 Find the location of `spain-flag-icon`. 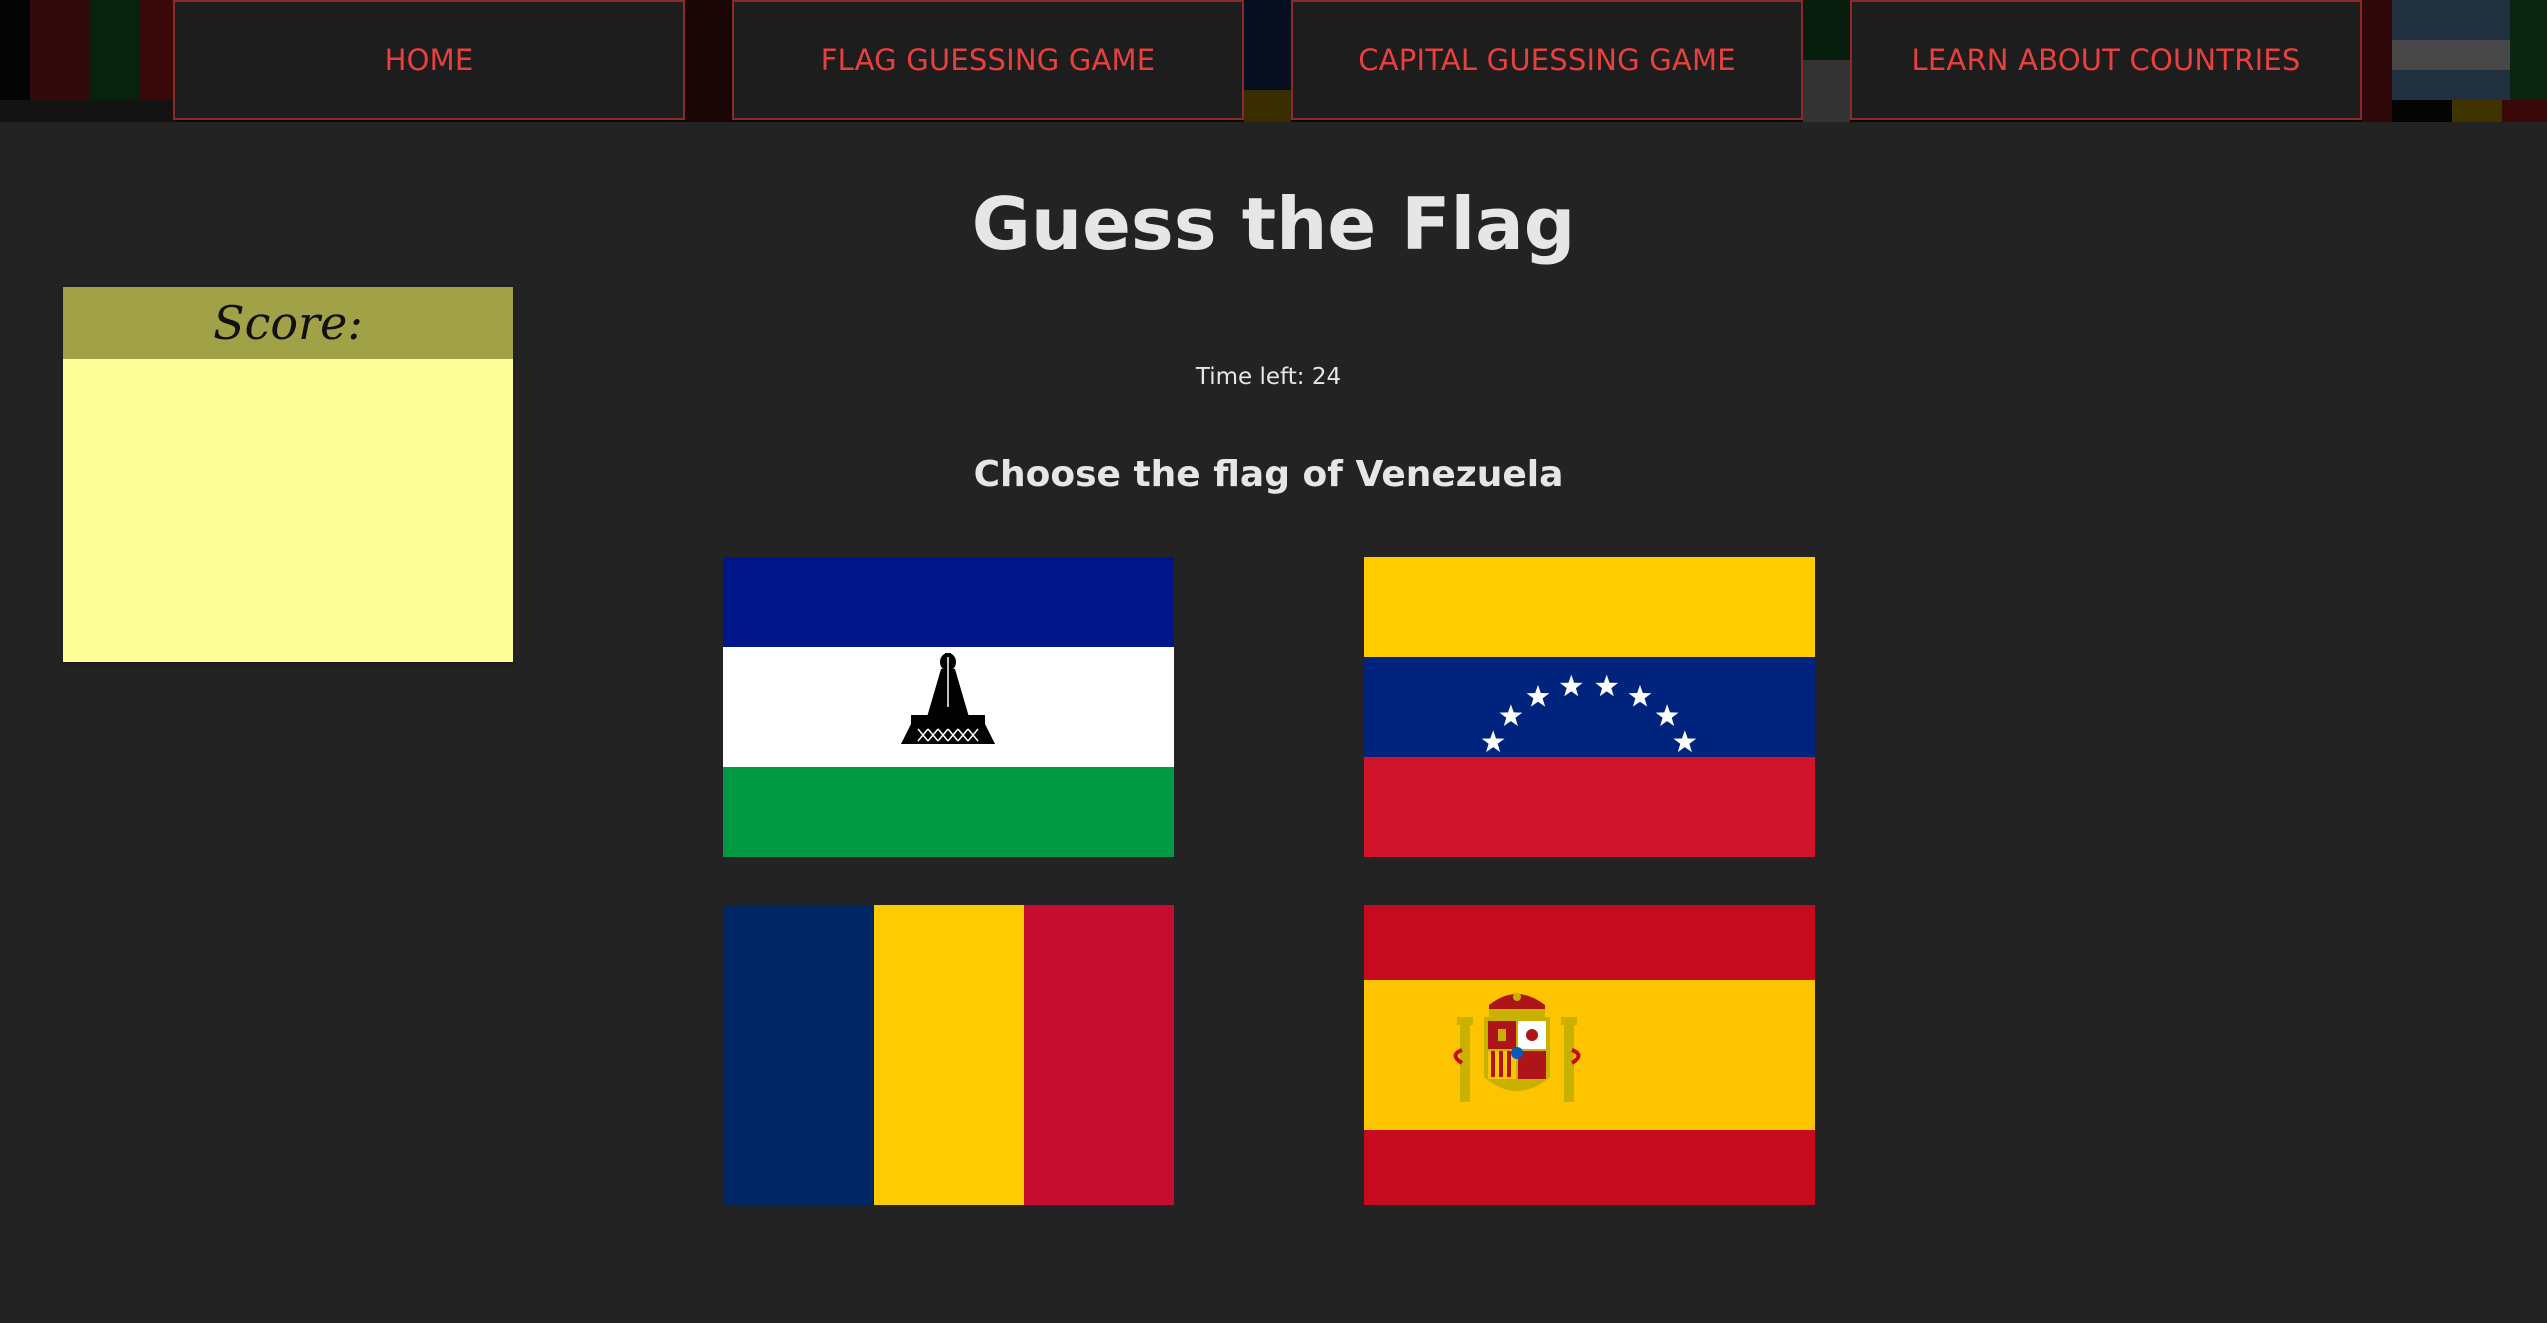

spain-flag-icon is located at coordinates (1589, 1055).